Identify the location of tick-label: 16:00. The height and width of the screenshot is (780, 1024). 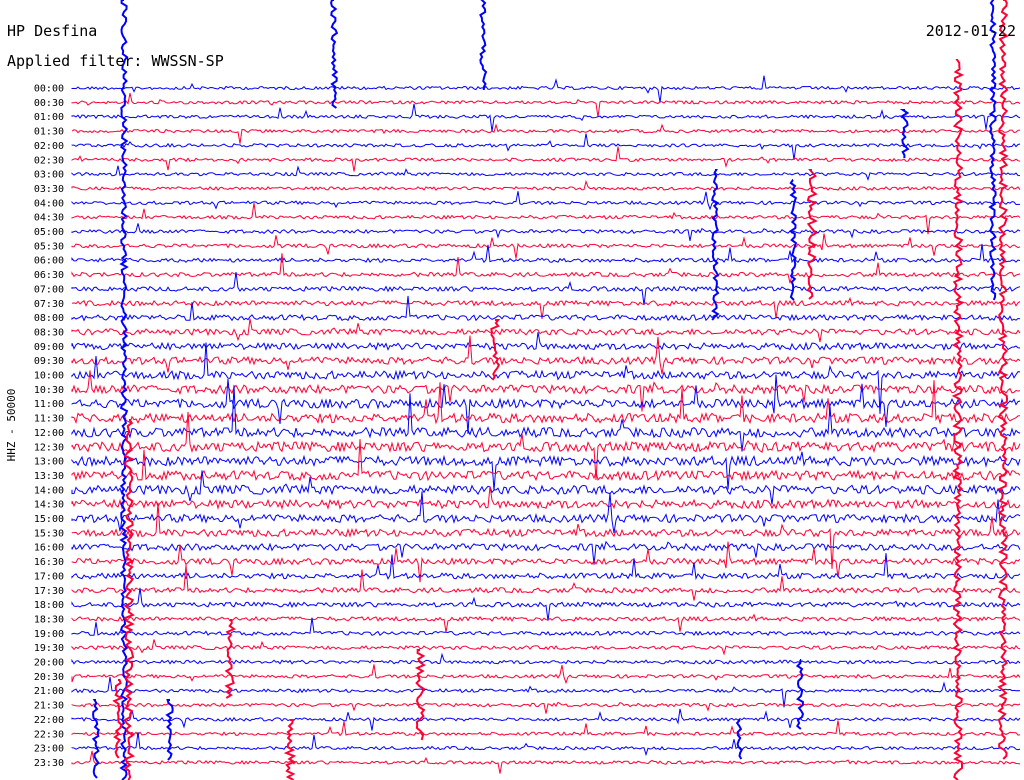
(49, 548).